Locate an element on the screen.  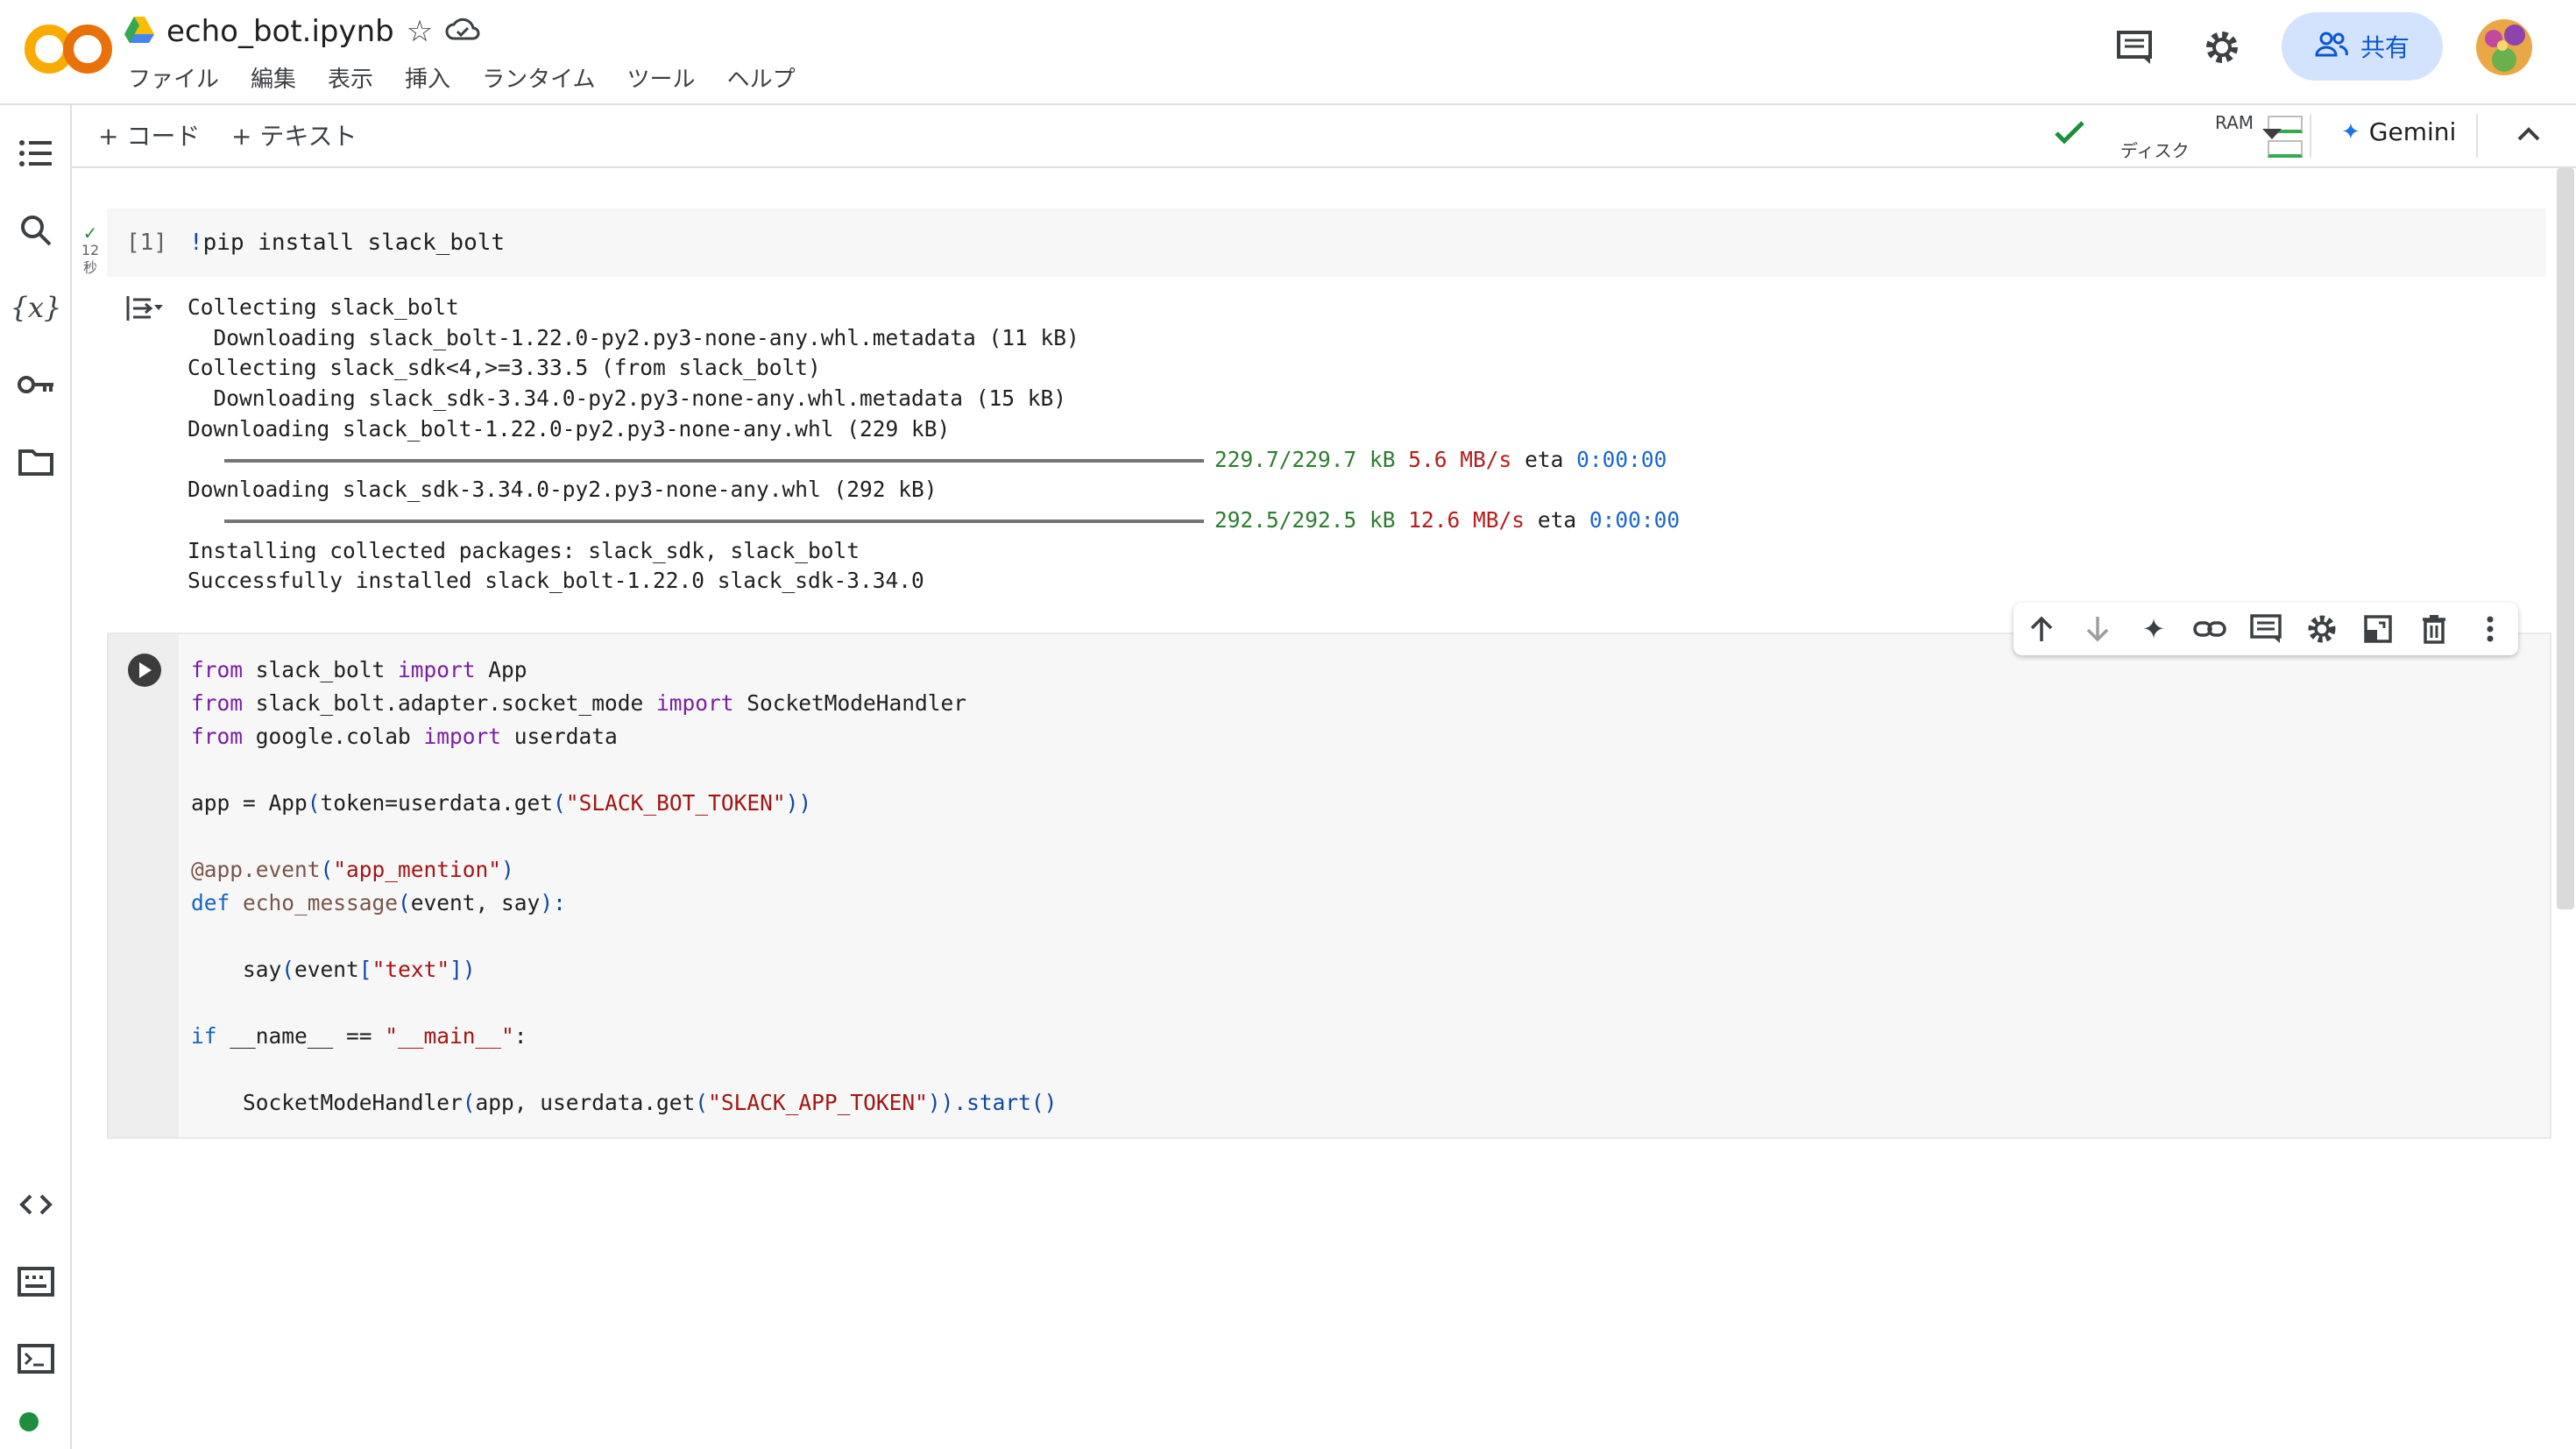
menu-file: ファイル is located at coordinates (173, 77).